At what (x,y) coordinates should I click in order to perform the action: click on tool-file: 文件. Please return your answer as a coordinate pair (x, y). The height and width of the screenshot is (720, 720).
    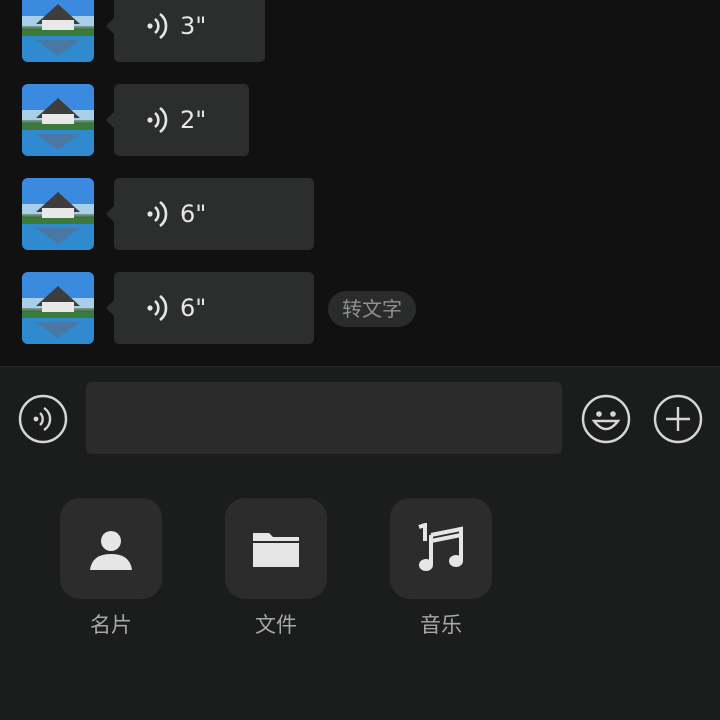
    Looking at the image, I should click on (276, 568).